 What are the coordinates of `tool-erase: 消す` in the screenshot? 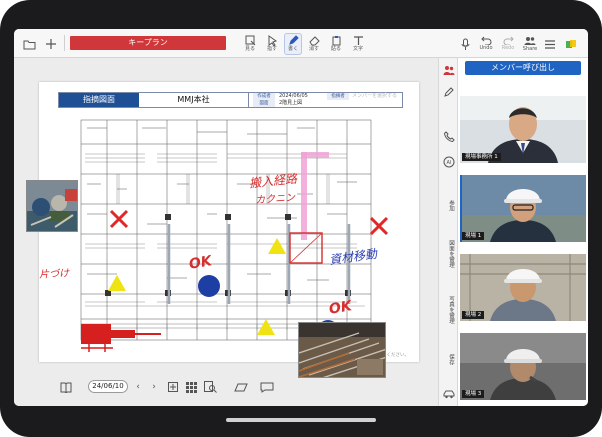 It's located at (314, 44).